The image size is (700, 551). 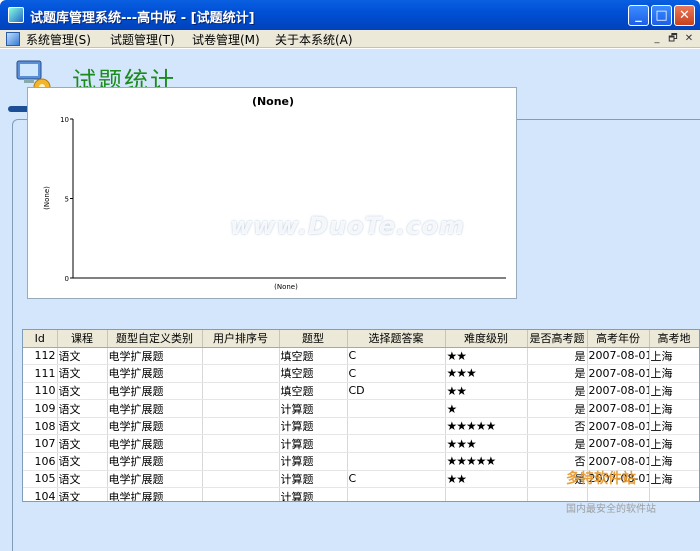 I want to click on table-row: 108 语文 电学扩展题 计算题 ★★★★★ 否 2007-08-01 上海, so click(x=361, y=426).